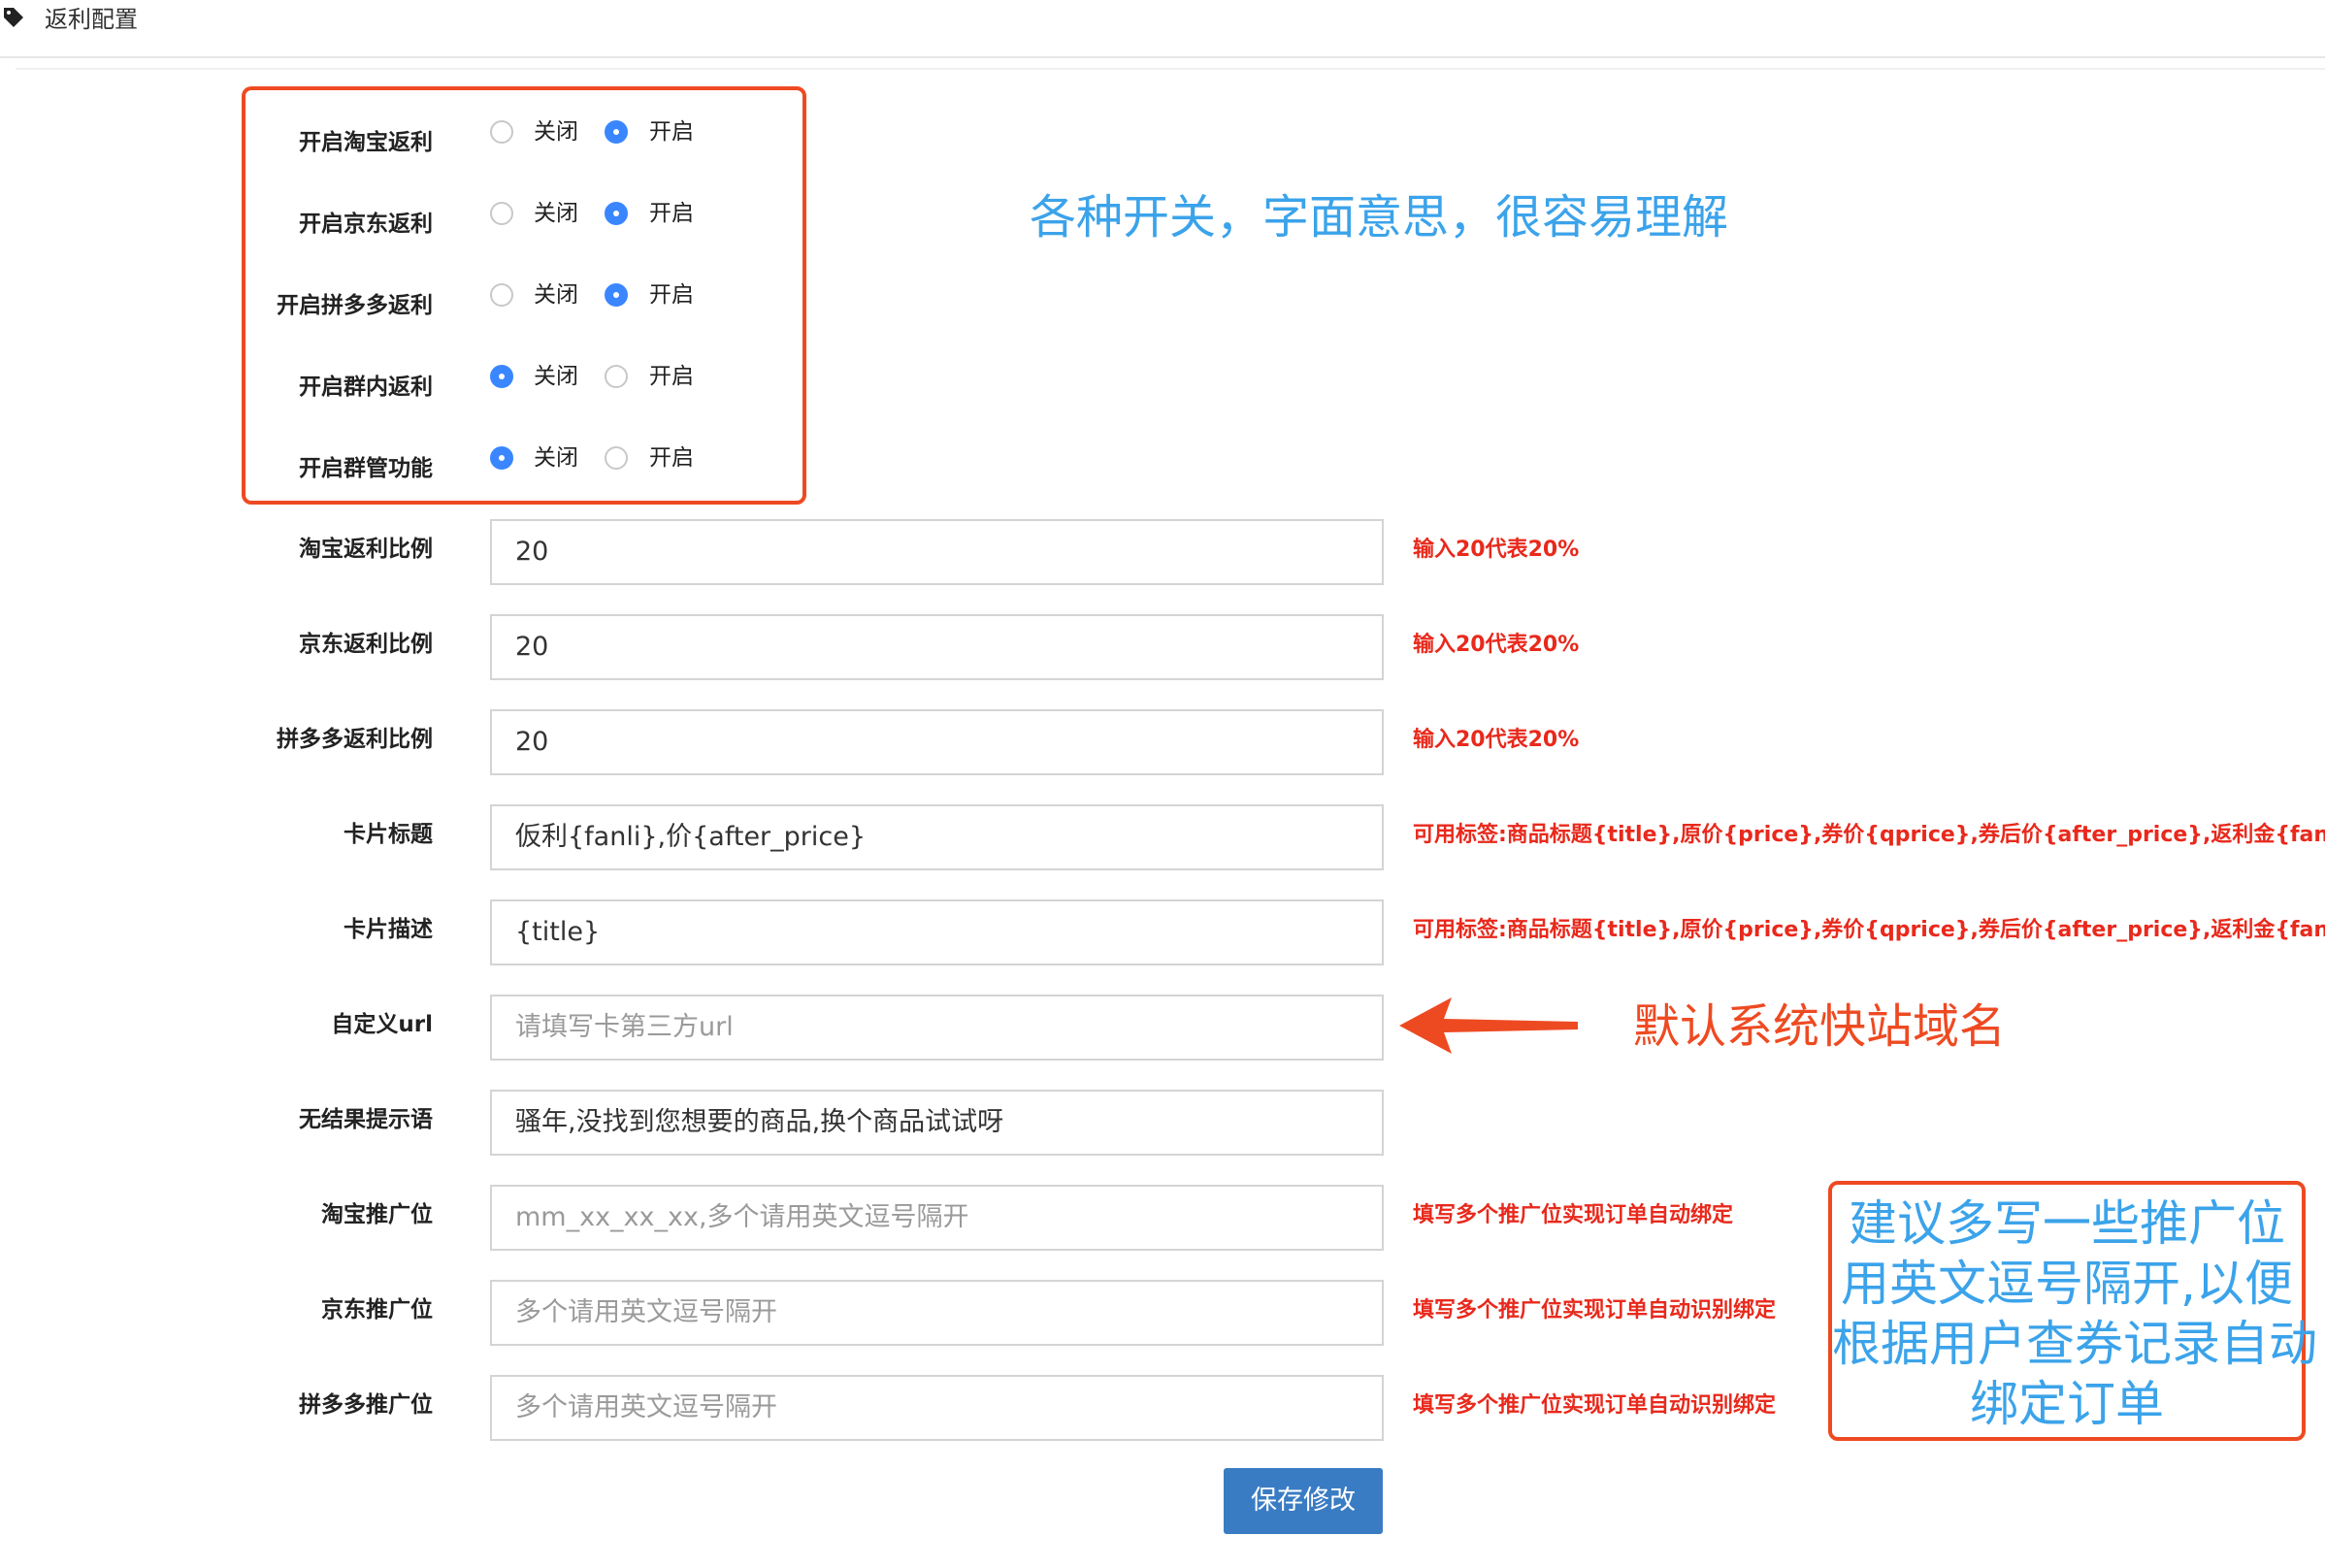  I want to click on field-label: 淘宝返利比例, so click(366, 549).